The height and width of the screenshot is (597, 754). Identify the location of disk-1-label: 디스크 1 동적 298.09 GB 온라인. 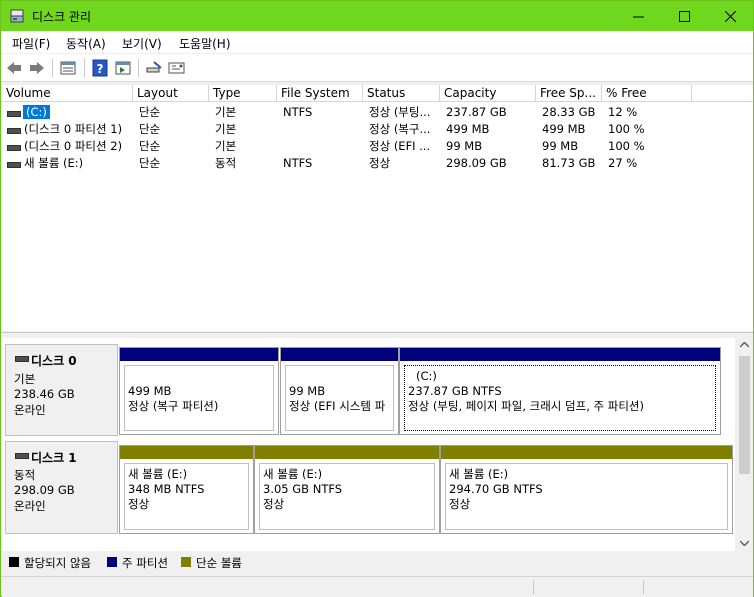
(61, 487).